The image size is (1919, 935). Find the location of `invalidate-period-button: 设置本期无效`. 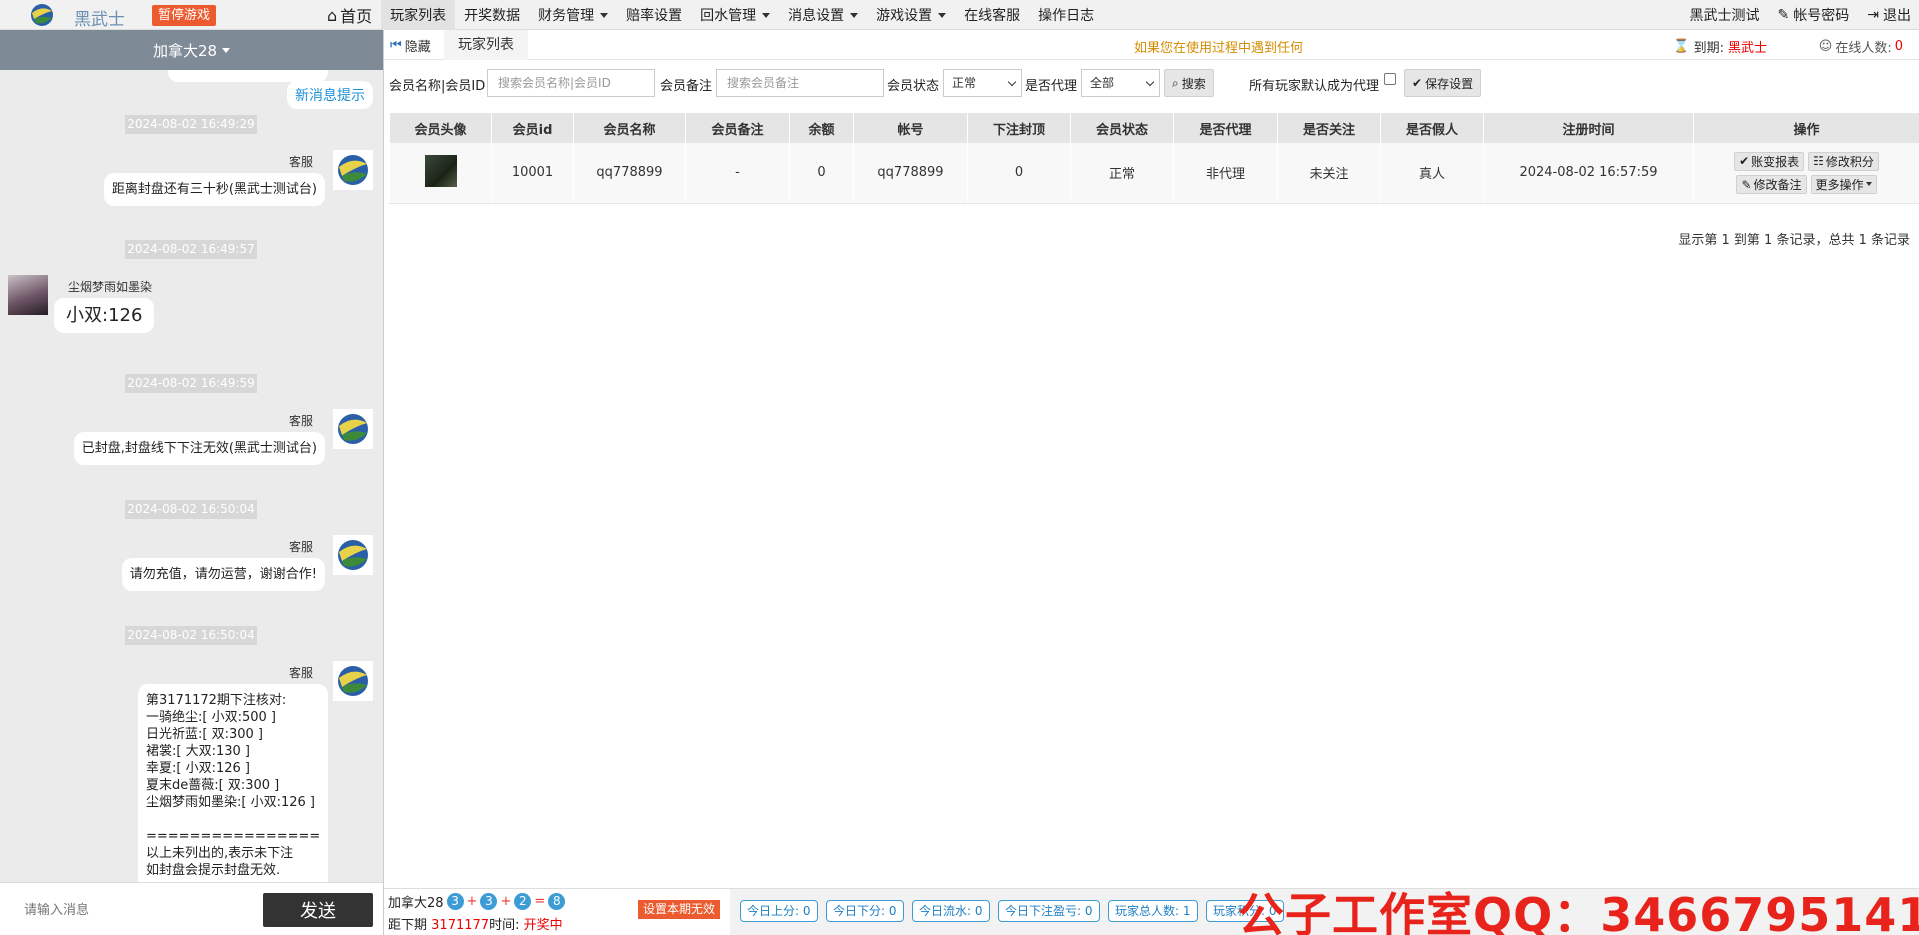

invalidate-period-button: 设置本期无效 is located at coordinates (679, 909).